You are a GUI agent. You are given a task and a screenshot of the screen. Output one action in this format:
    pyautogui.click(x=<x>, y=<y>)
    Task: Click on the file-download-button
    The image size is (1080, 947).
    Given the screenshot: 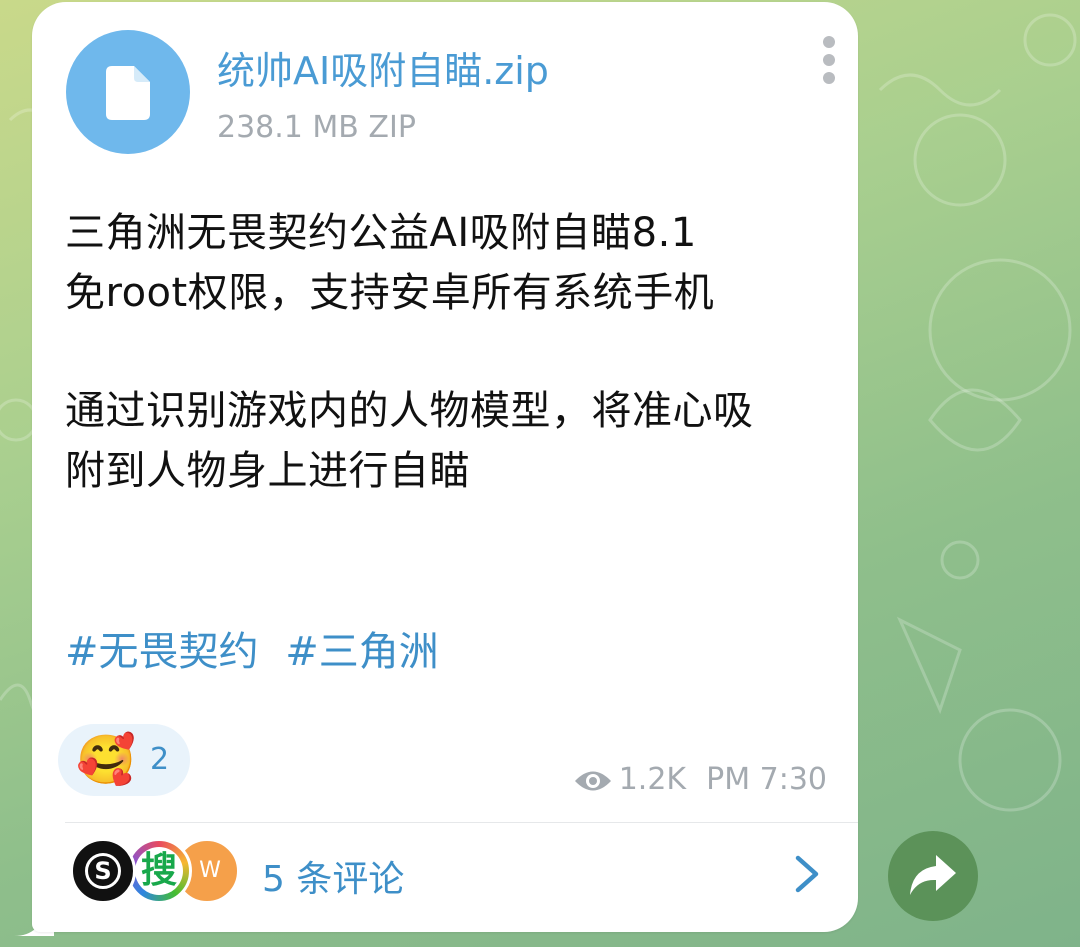 What is the action you would take?
    pyautogui.click(x=128, y=92)
    